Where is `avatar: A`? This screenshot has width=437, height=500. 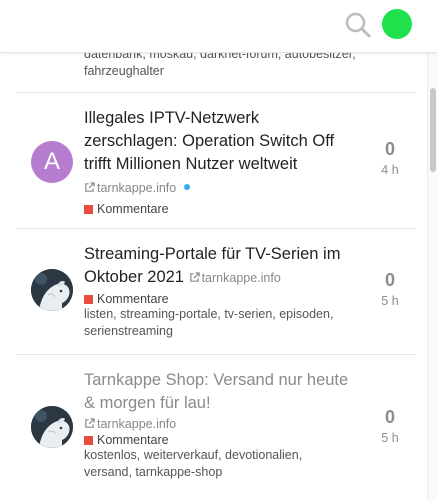 avatar: A is located at coordinates (52, 162).